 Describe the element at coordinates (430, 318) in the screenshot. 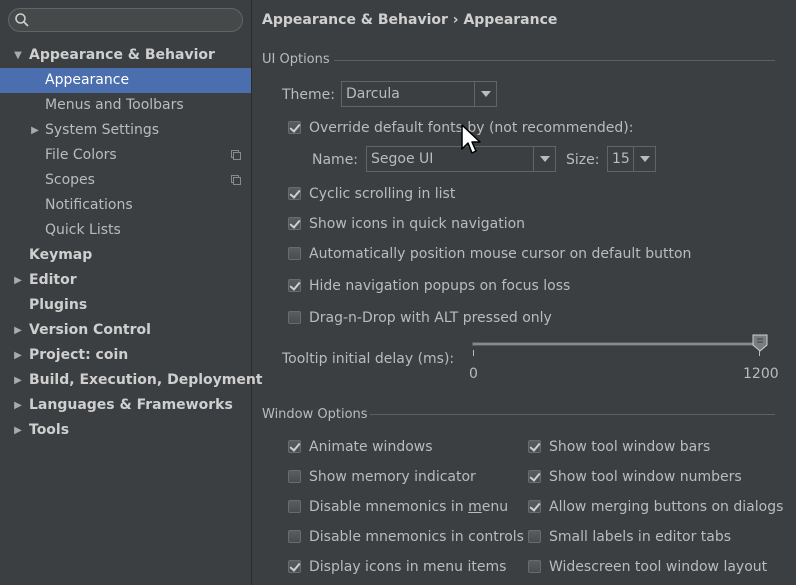

I see `ui-option-drag-n-drop-with-alt-pressed-only-label: Drag-n-Drop with ALT pressed only` at that location.